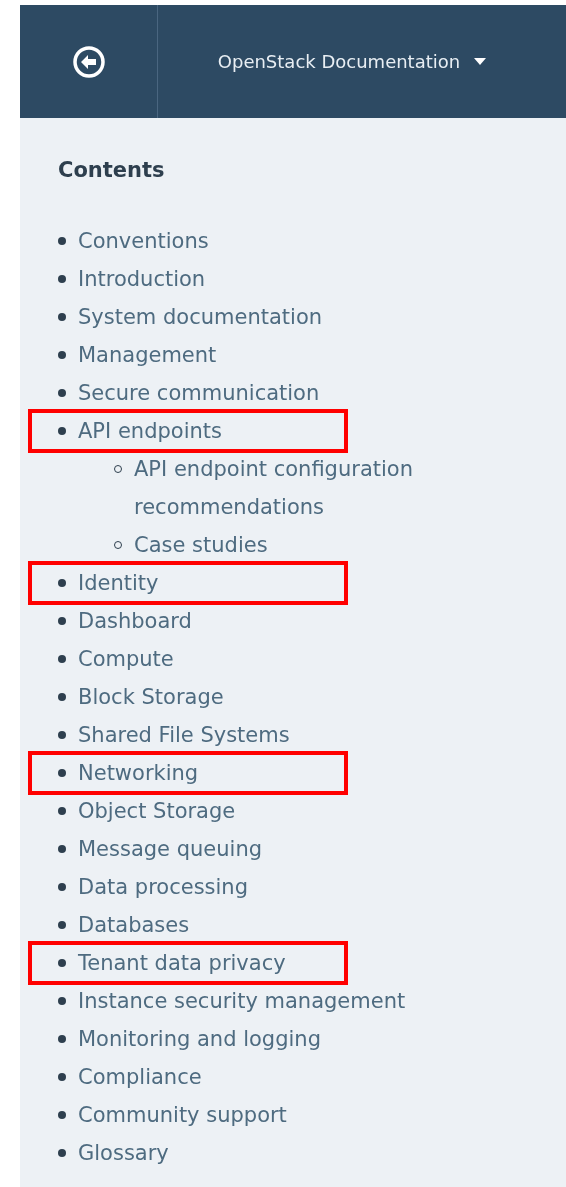  I want to click on contents-link: Compute, so click(126, 659).